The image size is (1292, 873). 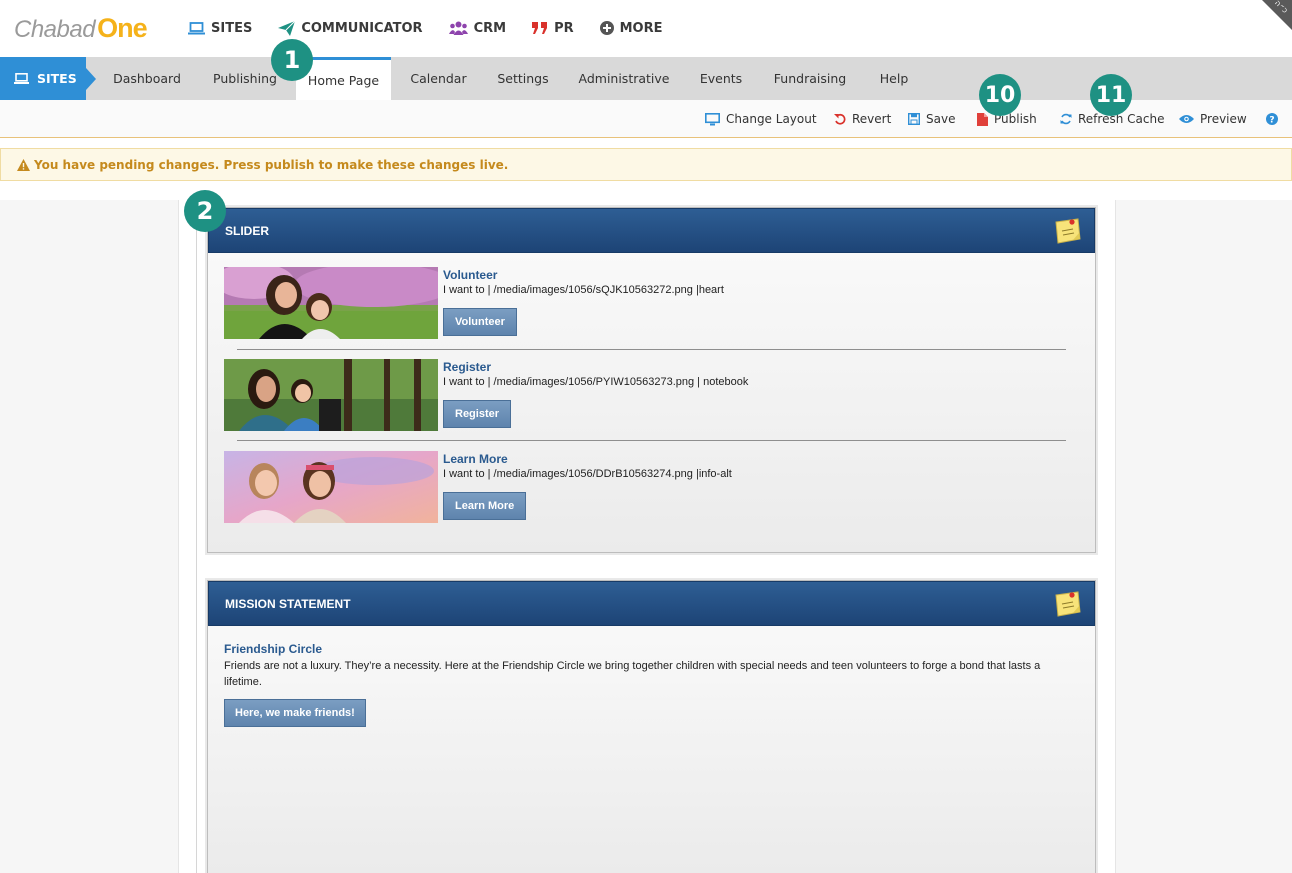 What do you see at coordinates (651, 230) in the screenshot?
I see `slider-panel-header: SLIDER` at bounding box center [651, 230].